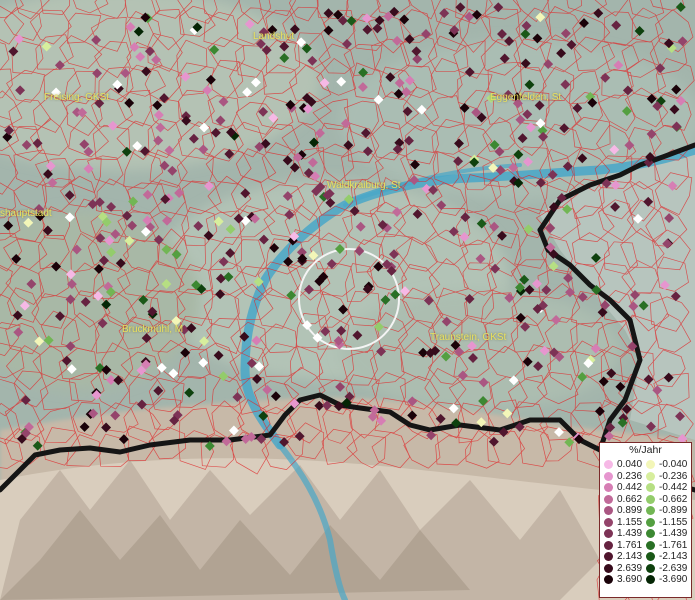 The height and width of the screenshot is (600, 695). I want to click on legend-entry: 0.236, so click(623, 477).